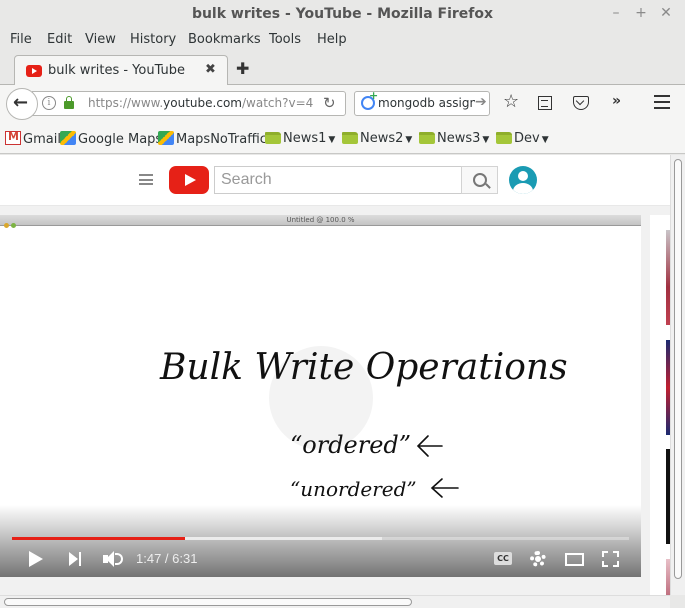  What do you see at coordinates (522, 138) in the screenshot?
I see `bookmark-folder-dev: Dev ▼` at bounding box center [522, 138].